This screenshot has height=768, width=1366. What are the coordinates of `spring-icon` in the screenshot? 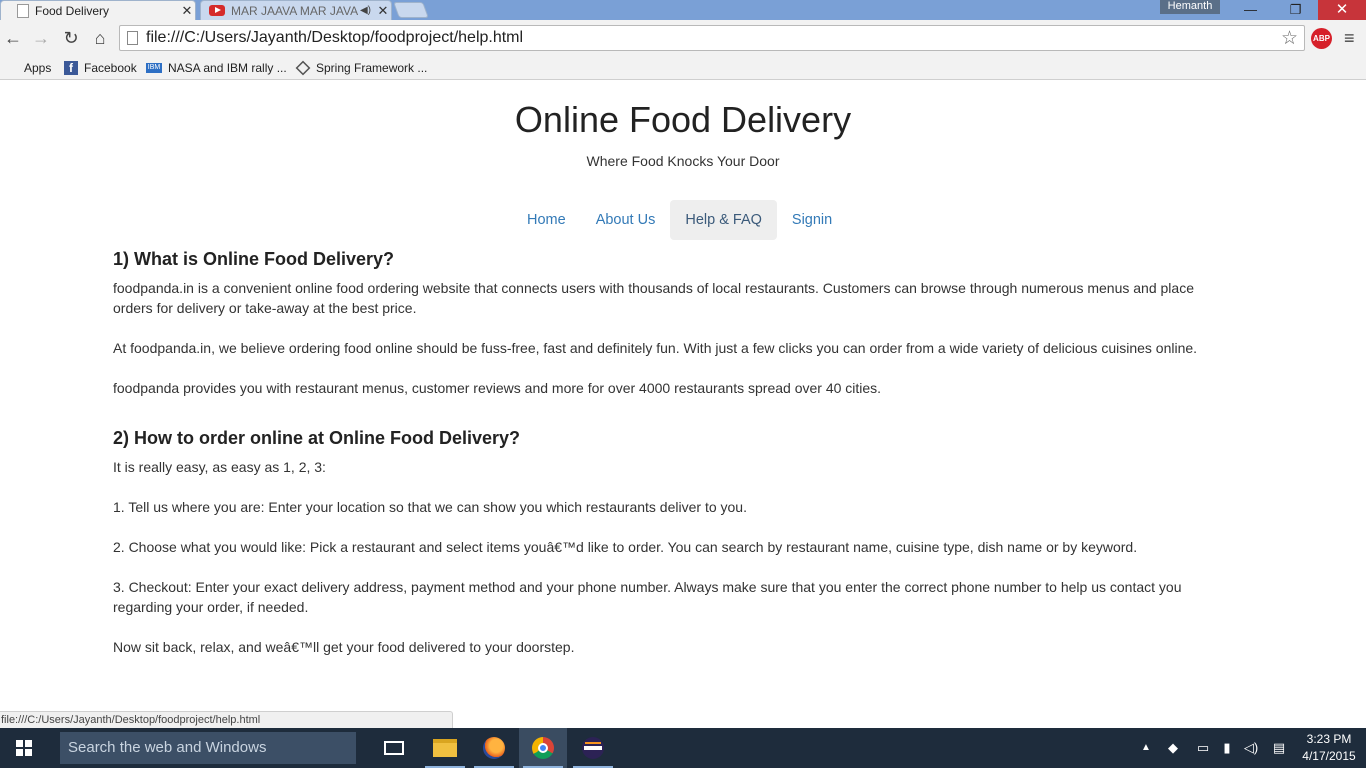 It's located at (303, 68).